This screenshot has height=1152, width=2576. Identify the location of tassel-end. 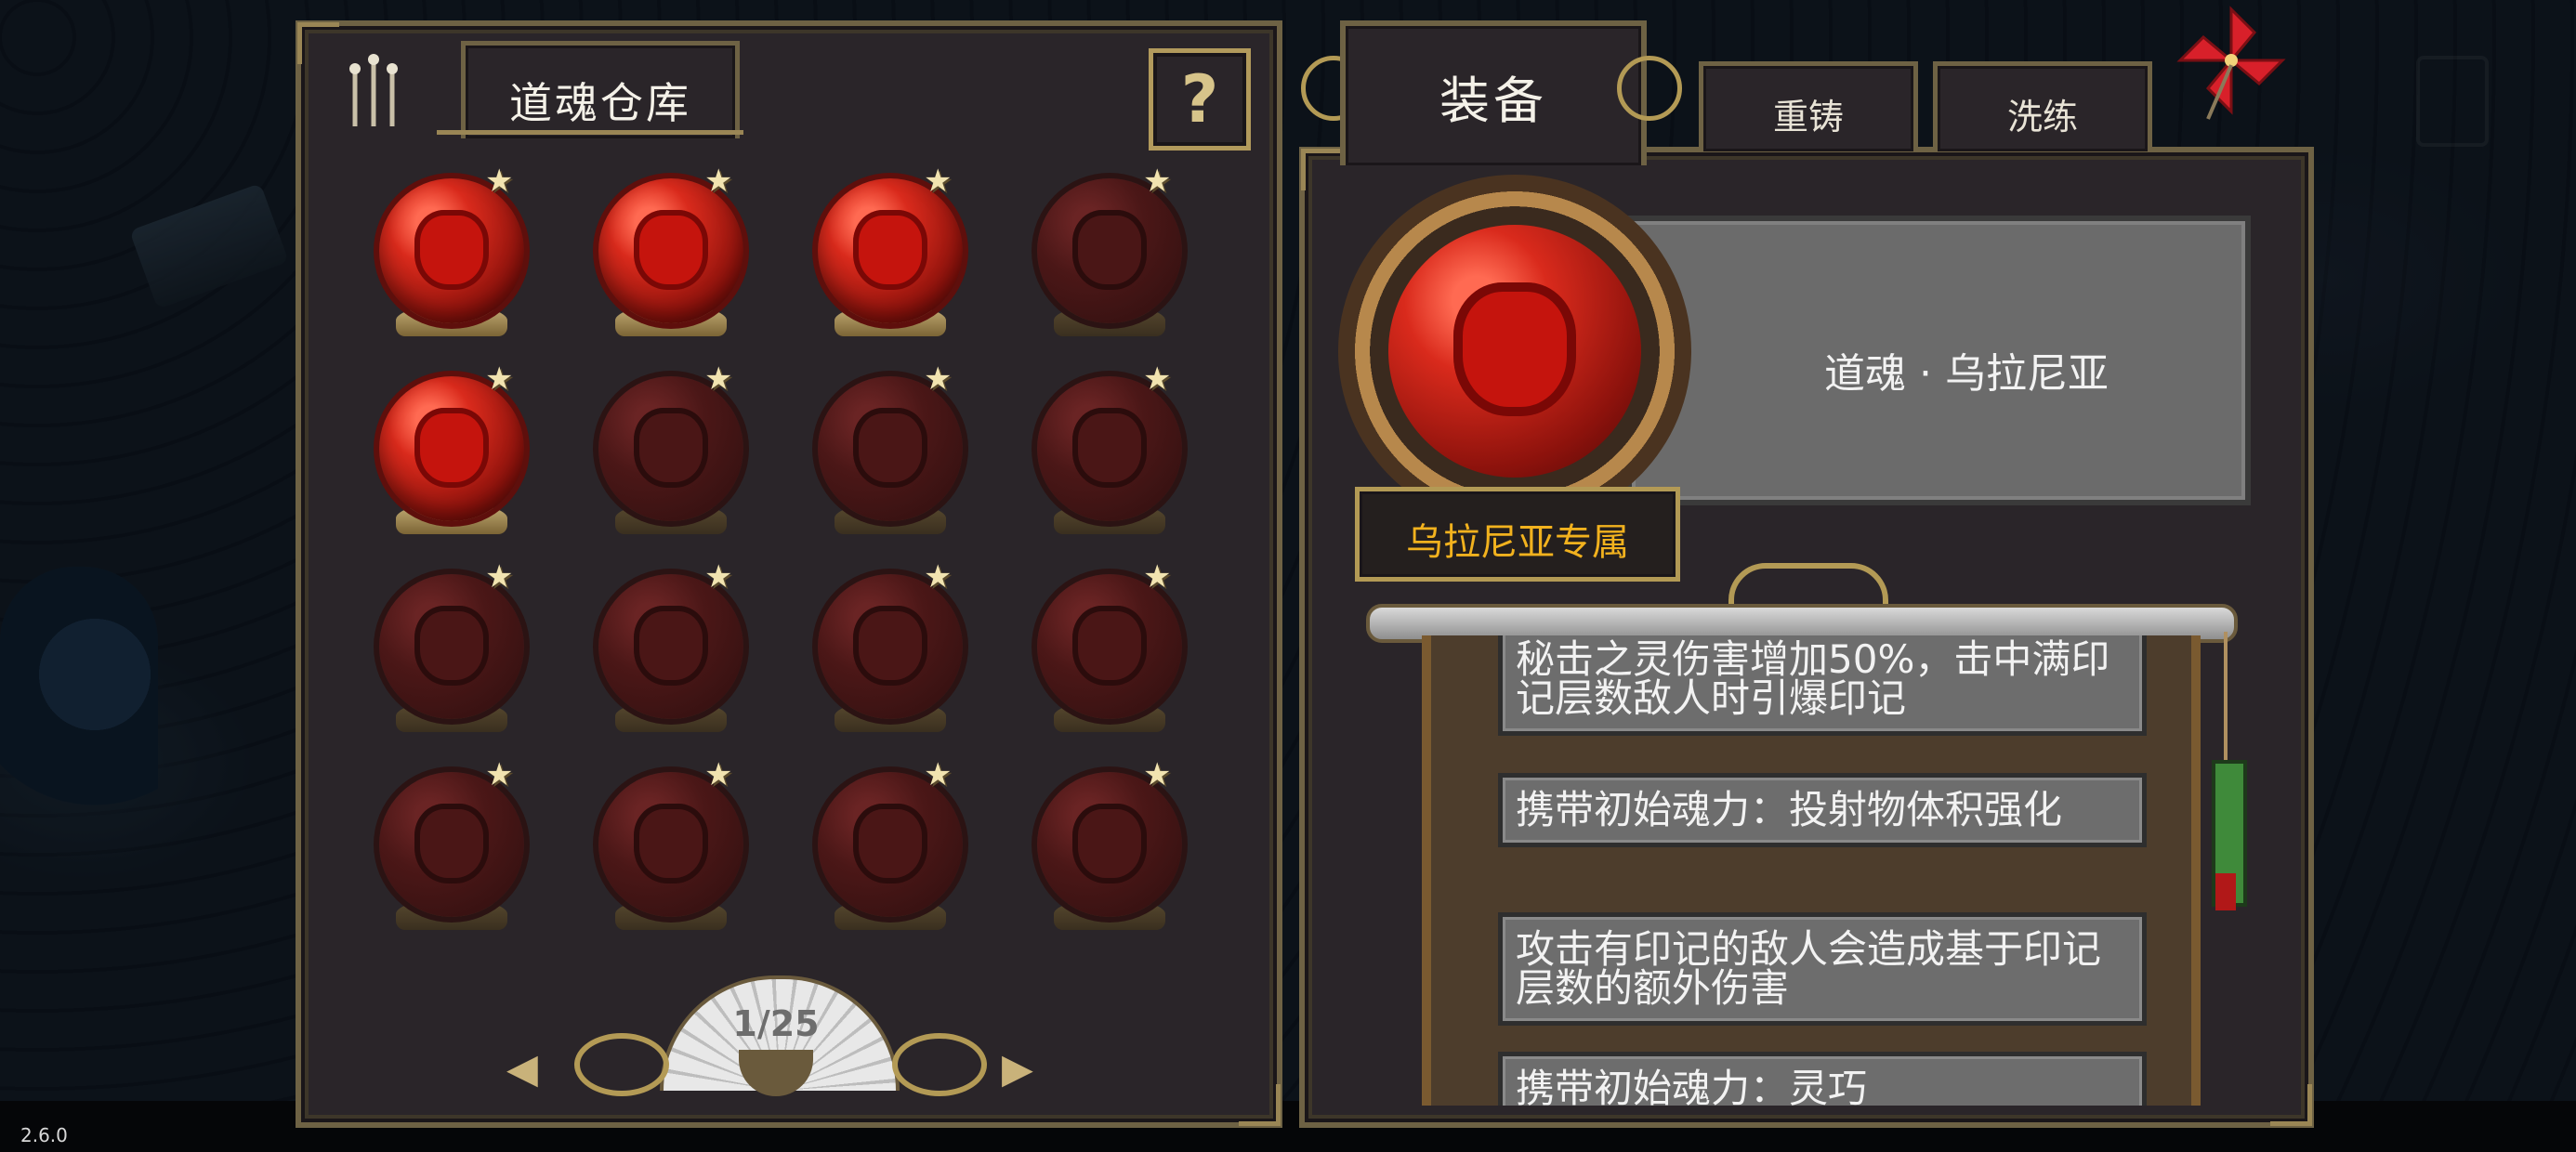
(2225, 891).